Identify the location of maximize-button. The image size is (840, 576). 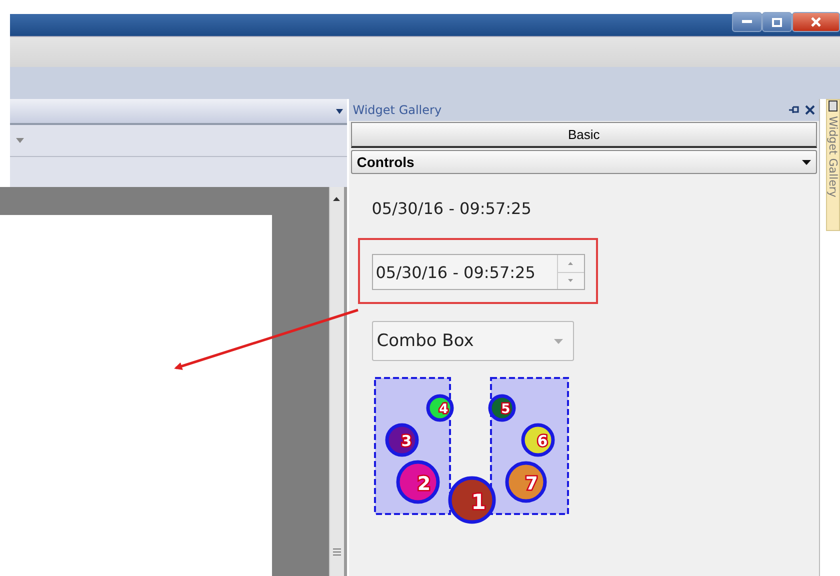
(777, 22).